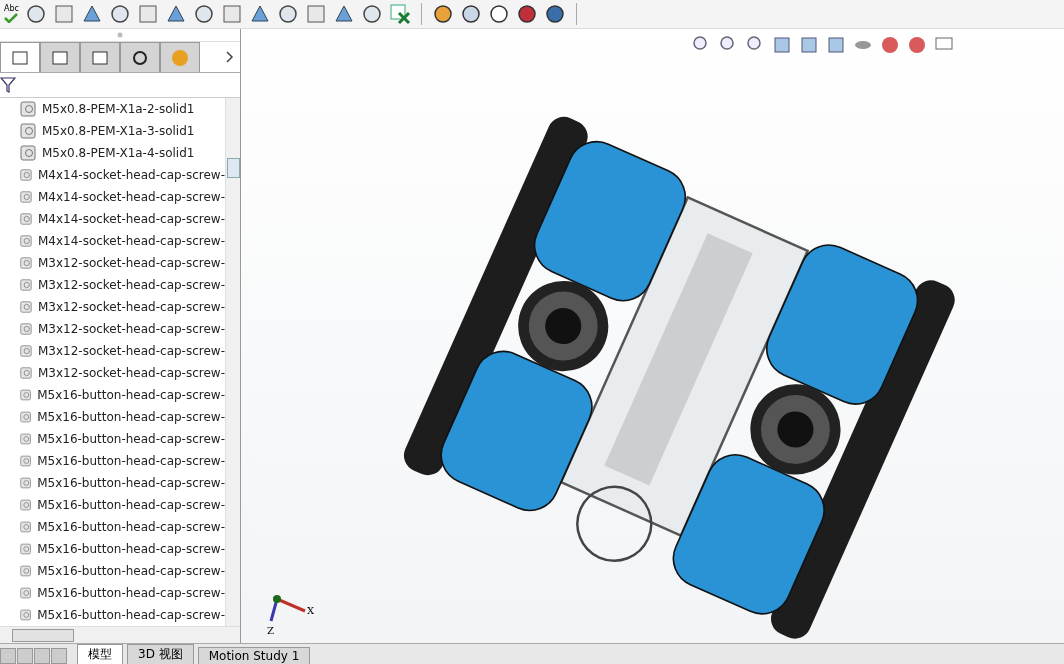  Describe the element at coordinates (140, 57) in the screenshot. I see `panel-tab` at that location.